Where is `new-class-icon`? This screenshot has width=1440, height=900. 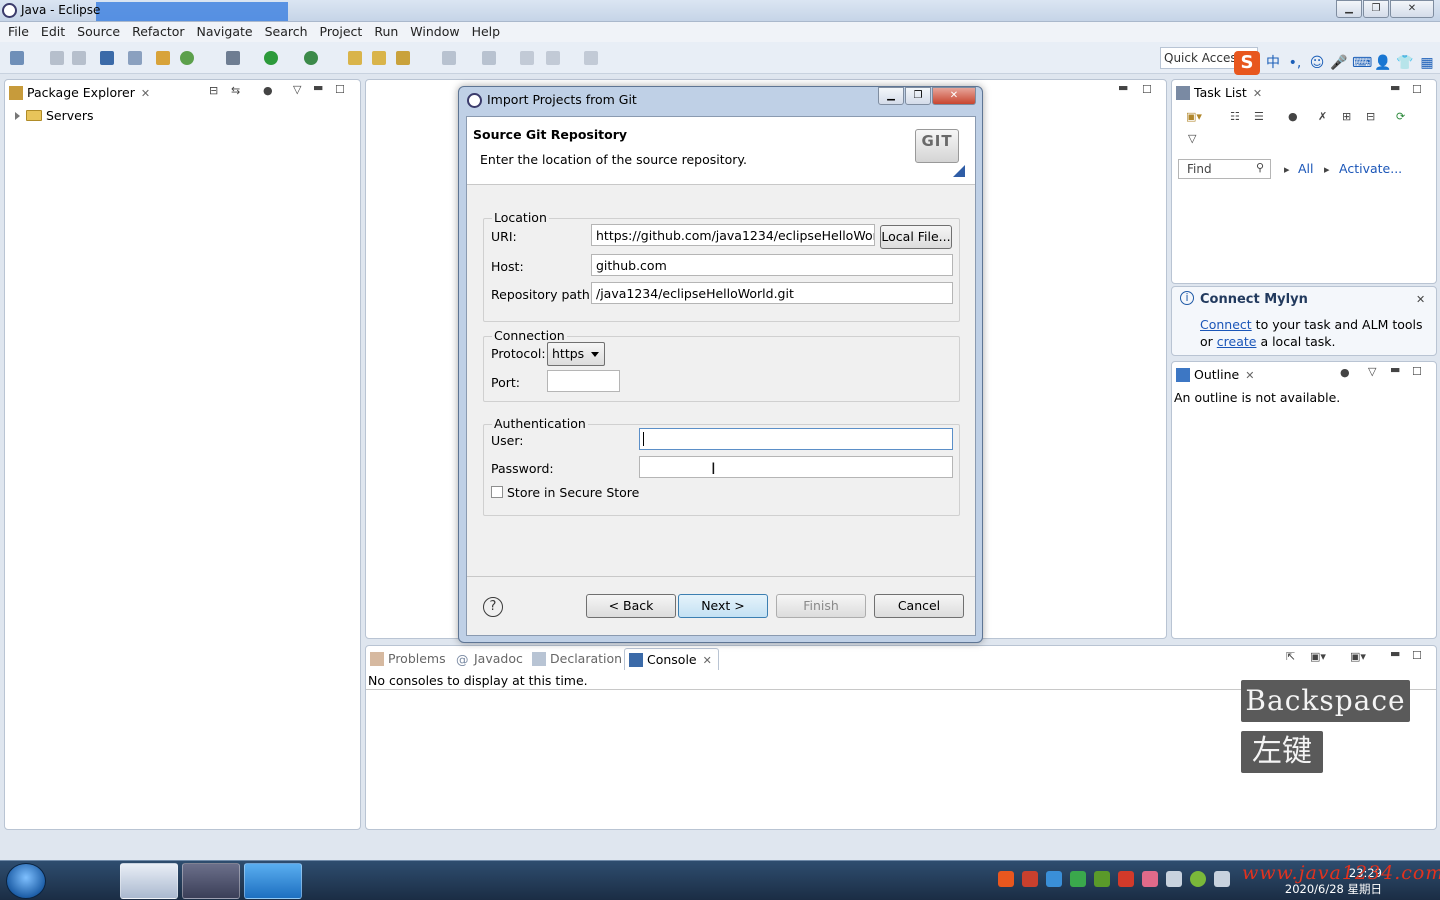 new-class-icon is located at coordinates (187, 58).